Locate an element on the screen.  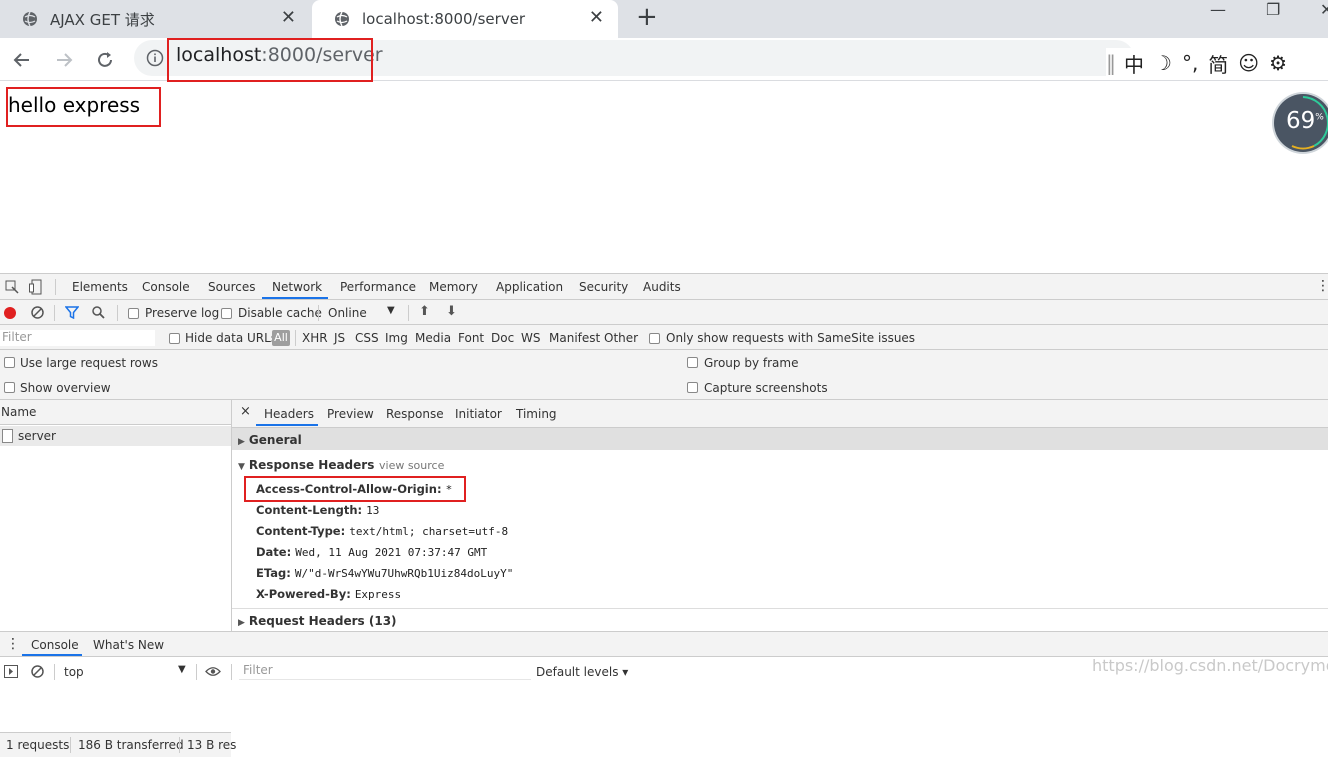
filter-type-css: CSS is located at coordinates (367, 338).